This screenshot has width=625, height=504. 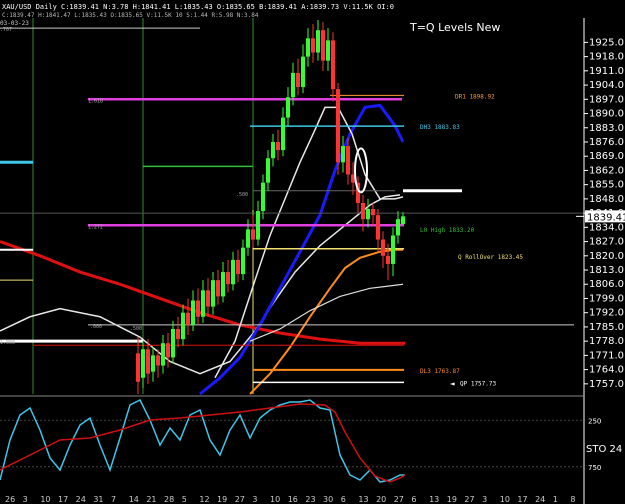 I want to click on current-price-label: 1839.41, so click(x=606, y=217).